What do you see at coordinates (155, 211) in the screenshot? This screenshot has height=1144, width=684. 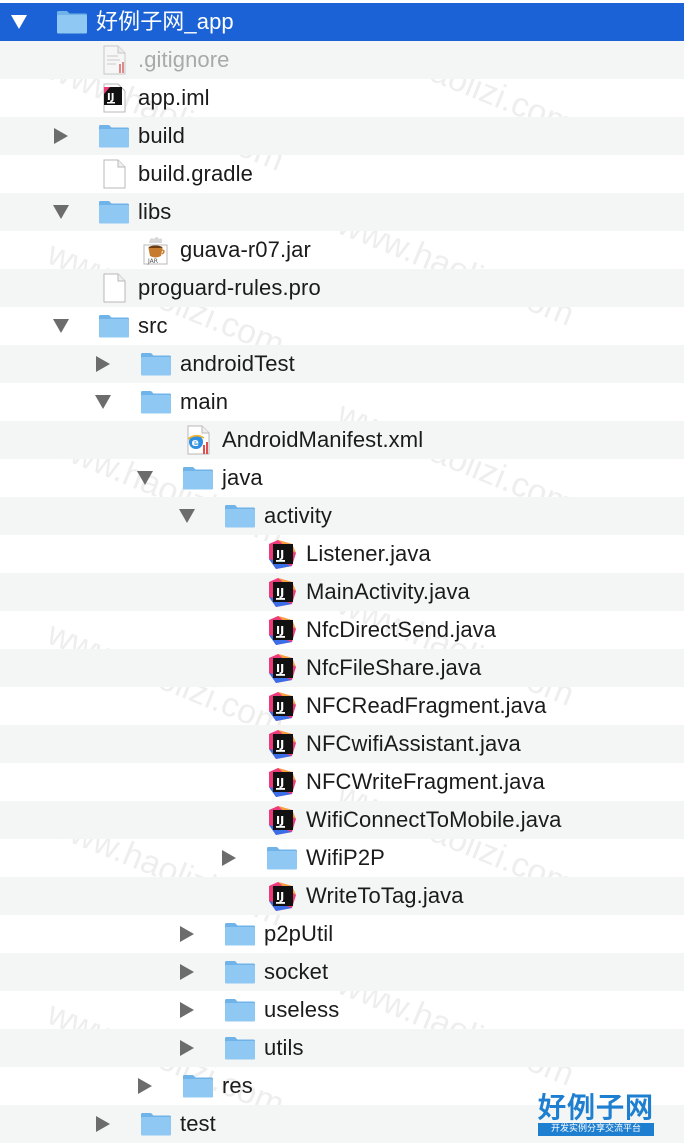 I see `tree-item-label: libs` at bounding box center [155, 211].